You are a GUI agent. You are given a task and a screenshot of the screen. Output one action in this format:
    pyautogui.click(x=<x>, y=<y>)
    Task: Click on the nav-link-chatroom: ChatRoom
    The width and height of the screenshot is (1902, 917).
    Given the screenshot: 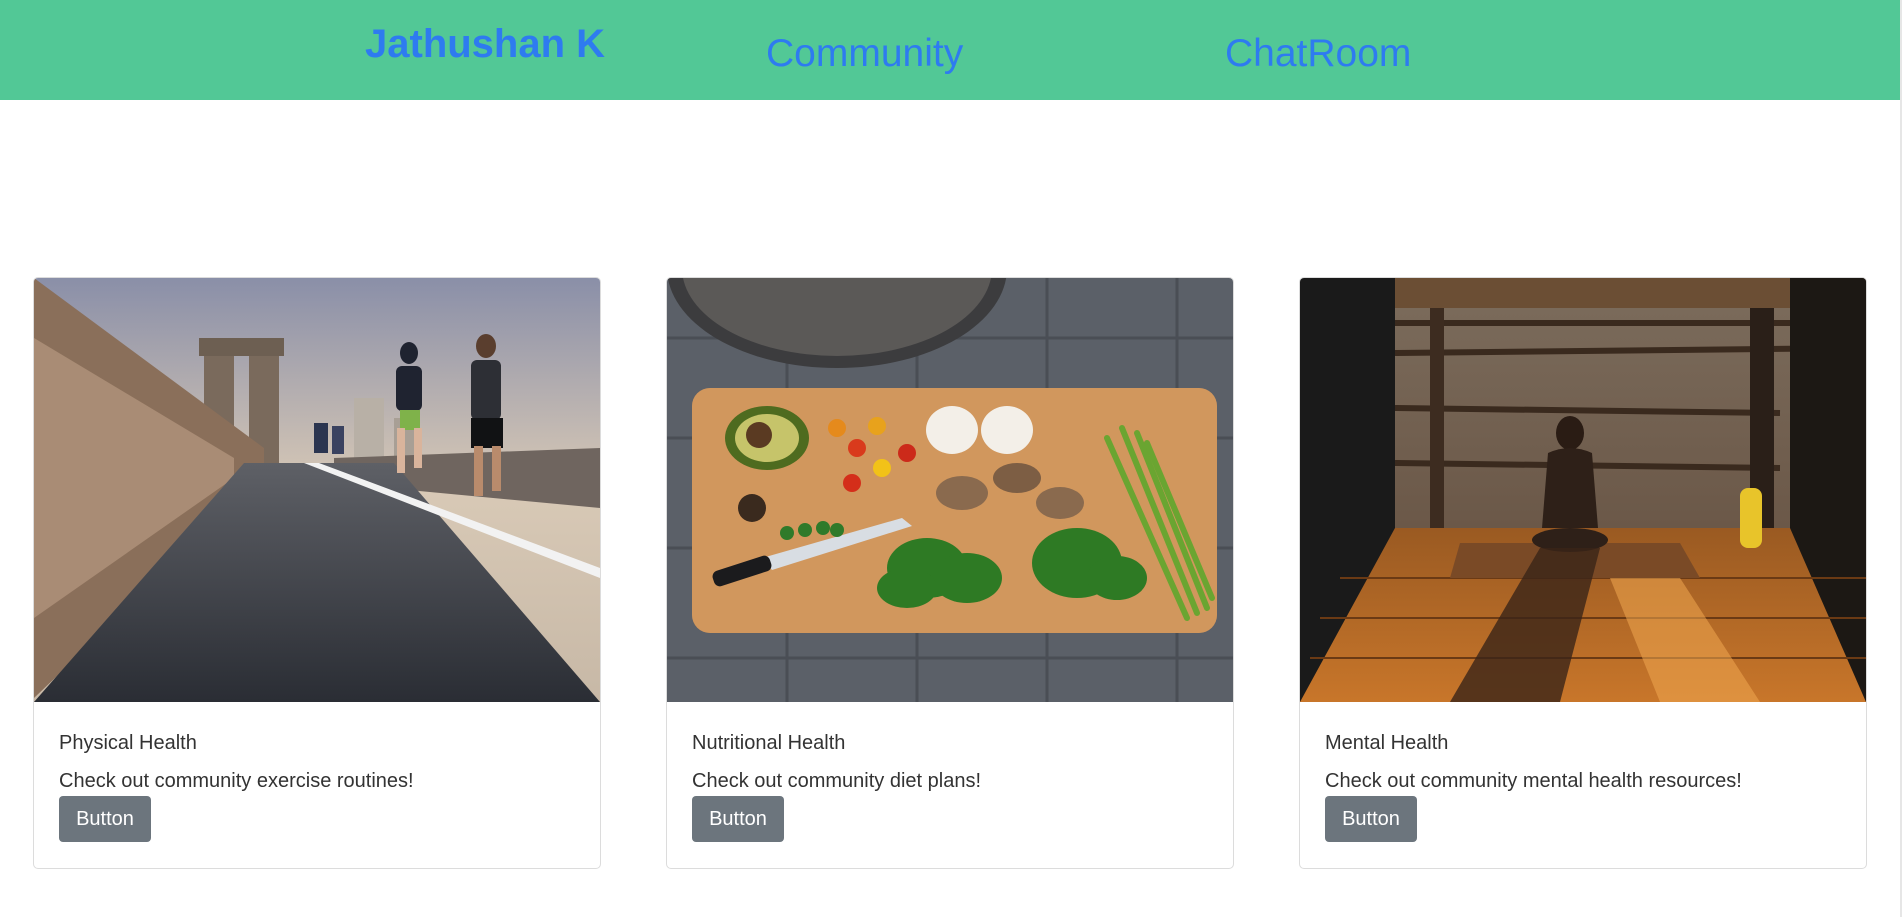 What is the action you would take?
    pyautogui.click(x=1318, y=54)
    